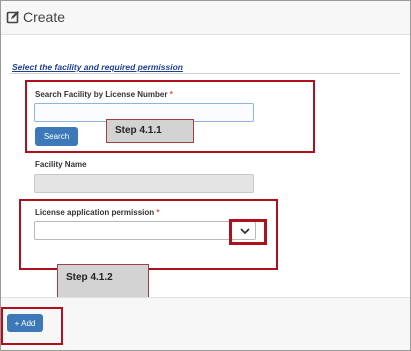  Describe the element at coordinates (44, 17) in the screenshot. I see `page-title: Create` at that location.